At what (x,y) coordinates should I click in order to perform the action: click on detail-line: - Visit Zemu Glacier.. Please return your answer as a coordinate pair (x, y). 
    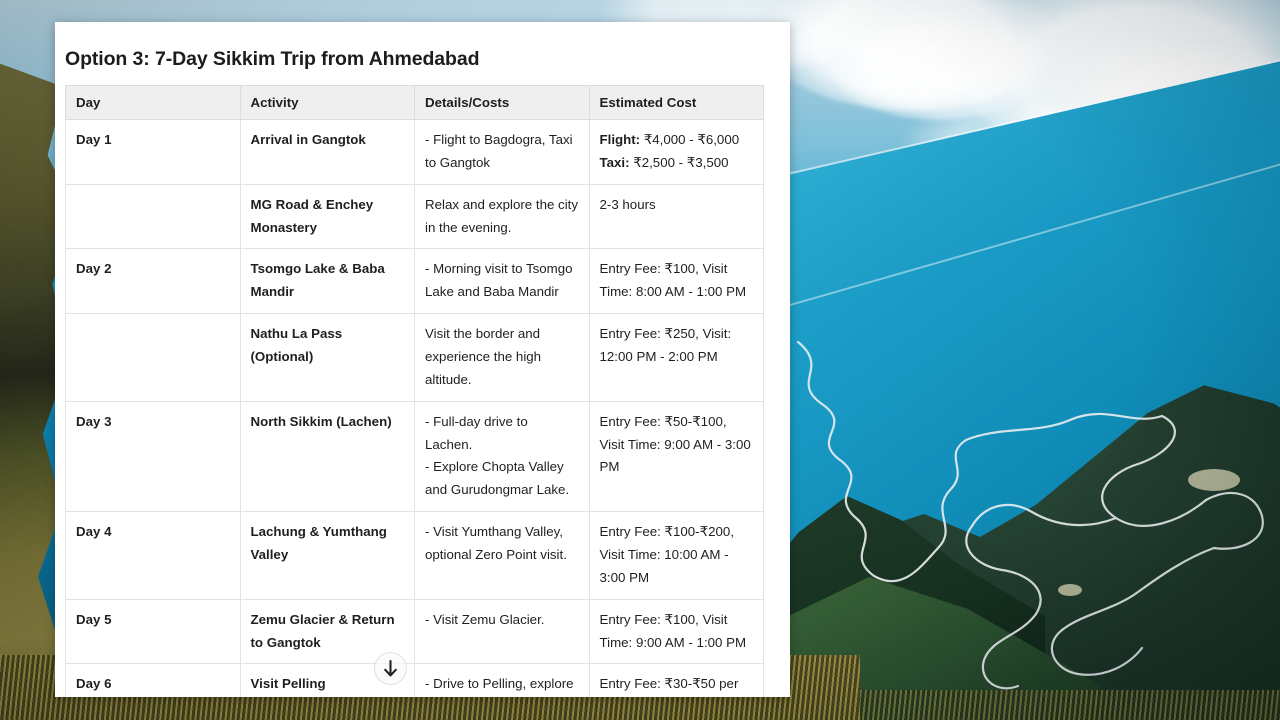
    Looking at the image, I should click on (485, 619).